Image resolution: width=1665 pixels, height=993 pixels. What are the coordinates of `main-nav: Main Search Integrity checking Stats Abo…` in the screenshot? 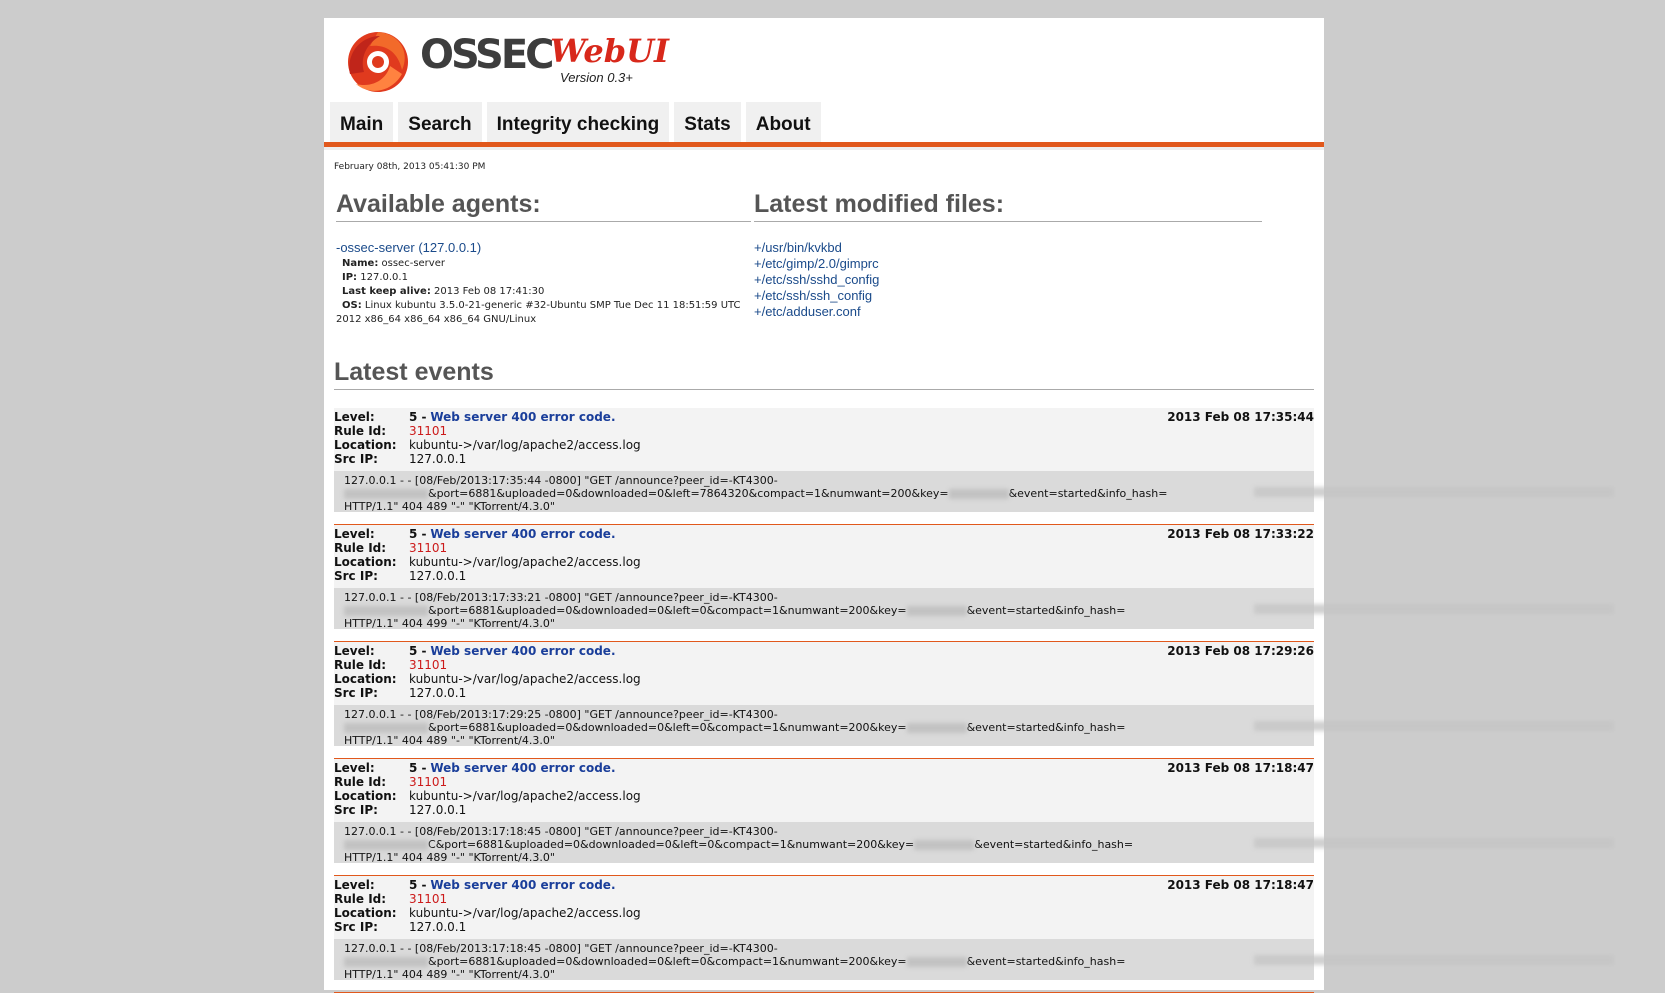 It's located at (575, 122).